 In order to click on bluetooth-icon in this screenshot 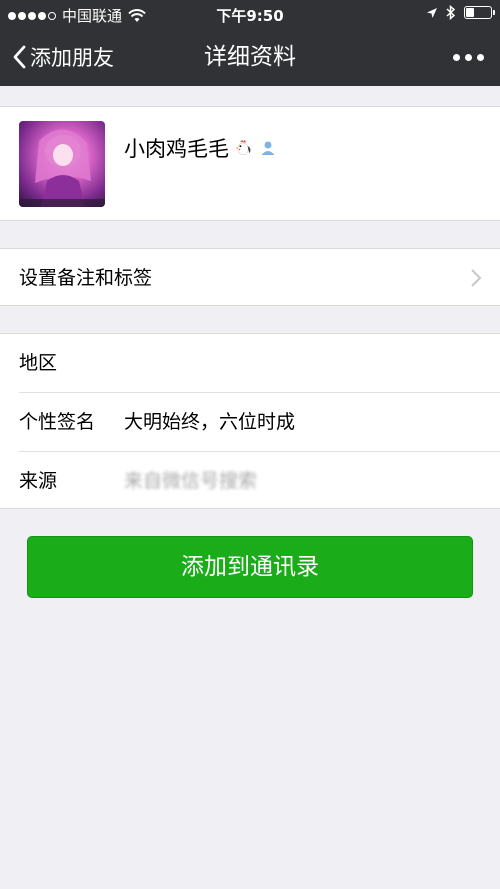, I will do `click(451, 12)`.